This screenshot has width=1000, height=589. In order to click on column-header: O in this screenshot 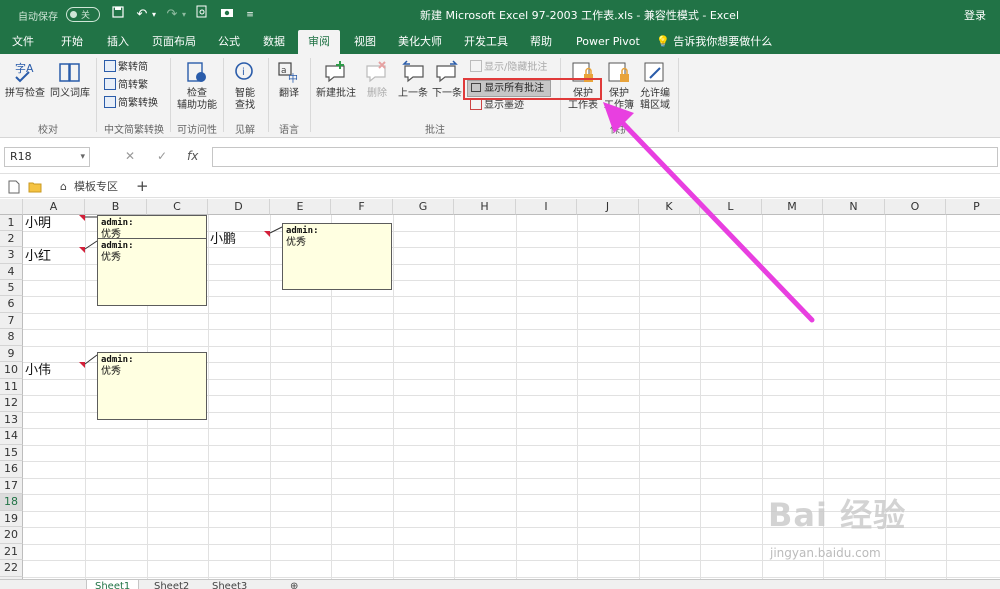, I will do `click(915, 207)`.